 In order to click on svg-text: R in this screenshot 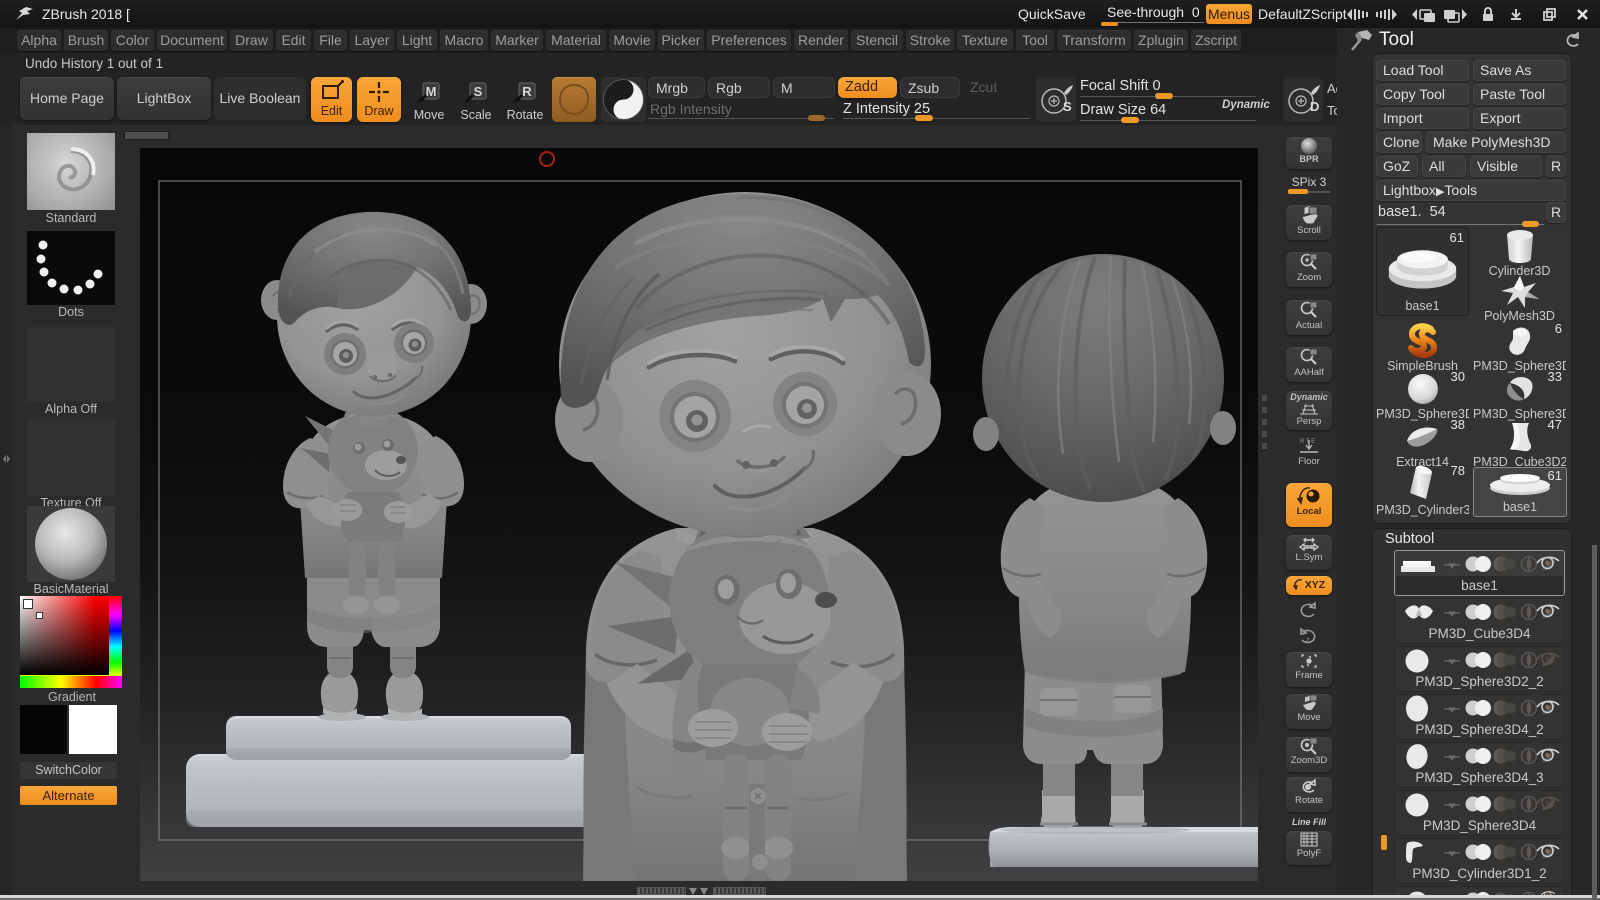, I will do `click(527, 91)`.